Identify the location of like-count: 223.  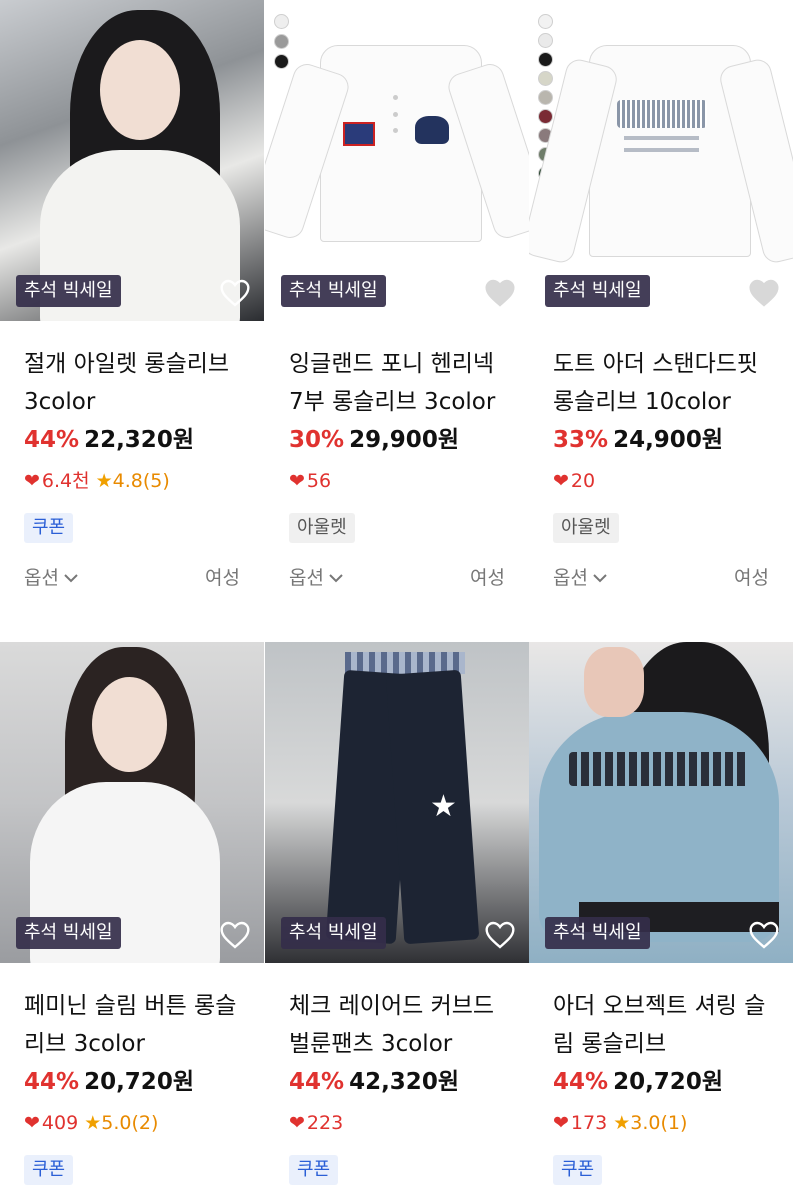
(325, 1123).